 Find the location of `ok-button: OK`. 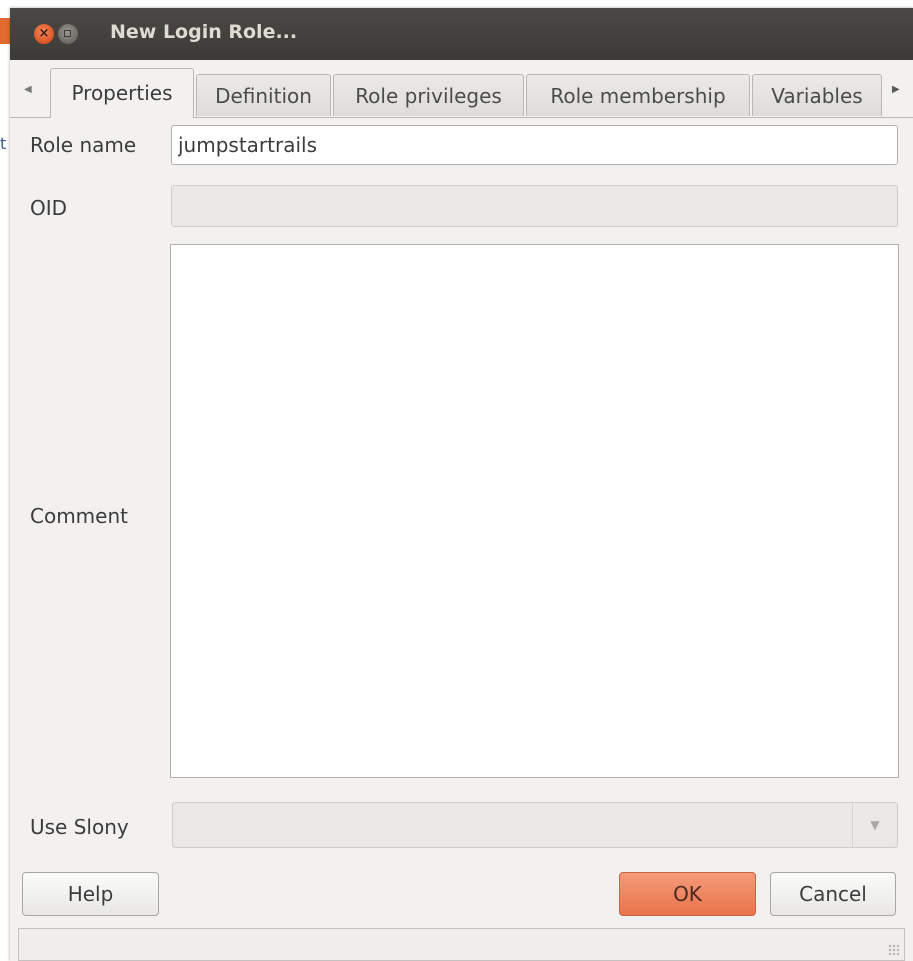

ok-button: OK is located at coordinates (687, 894).